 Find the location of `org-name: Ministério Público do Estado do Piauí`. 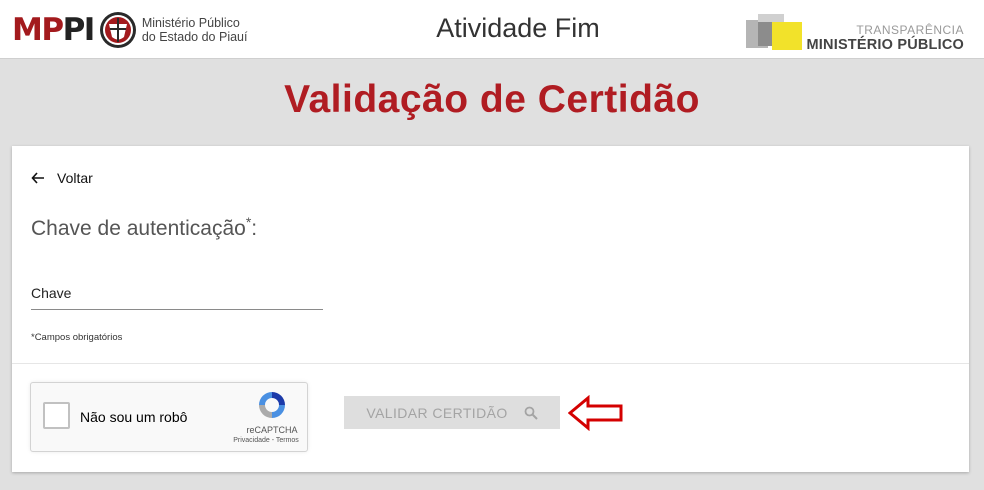

org-name: Ministério Público do Estado do Piauí is located at coordinates (194, 30).